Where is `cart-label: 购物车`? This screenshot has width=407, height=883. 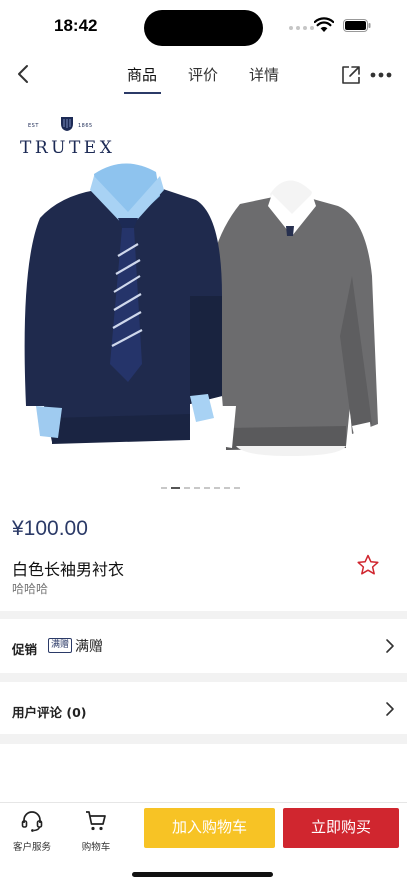
cart-label: 购物车 is located at coordinates (96, 847).